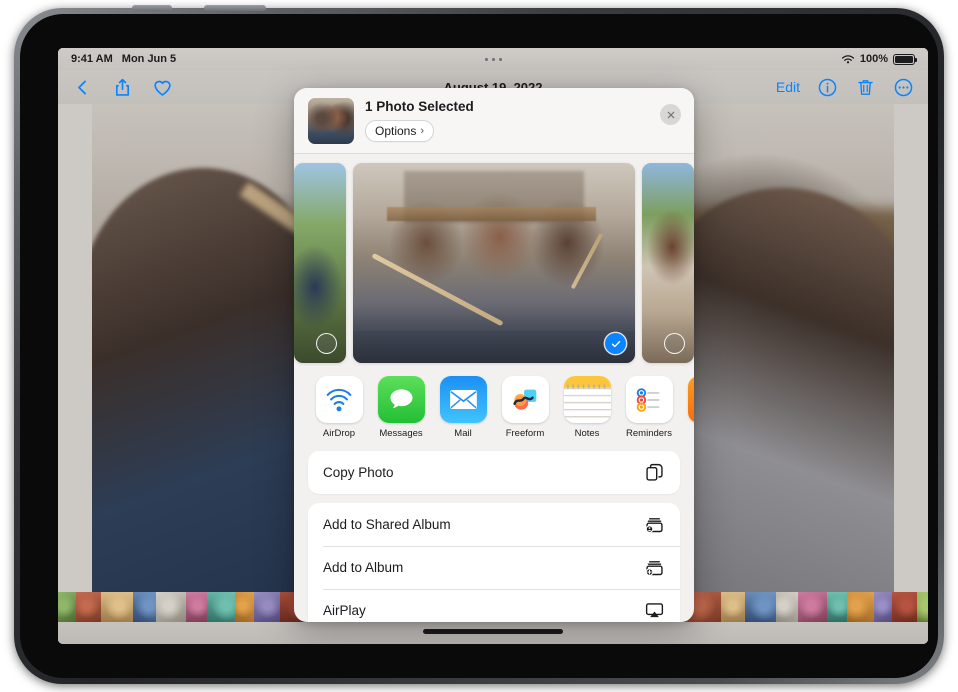  What do you see at coordinates (865, 87) in the screenshot?
I see `trash-icon` at bounding box center [865, 87].